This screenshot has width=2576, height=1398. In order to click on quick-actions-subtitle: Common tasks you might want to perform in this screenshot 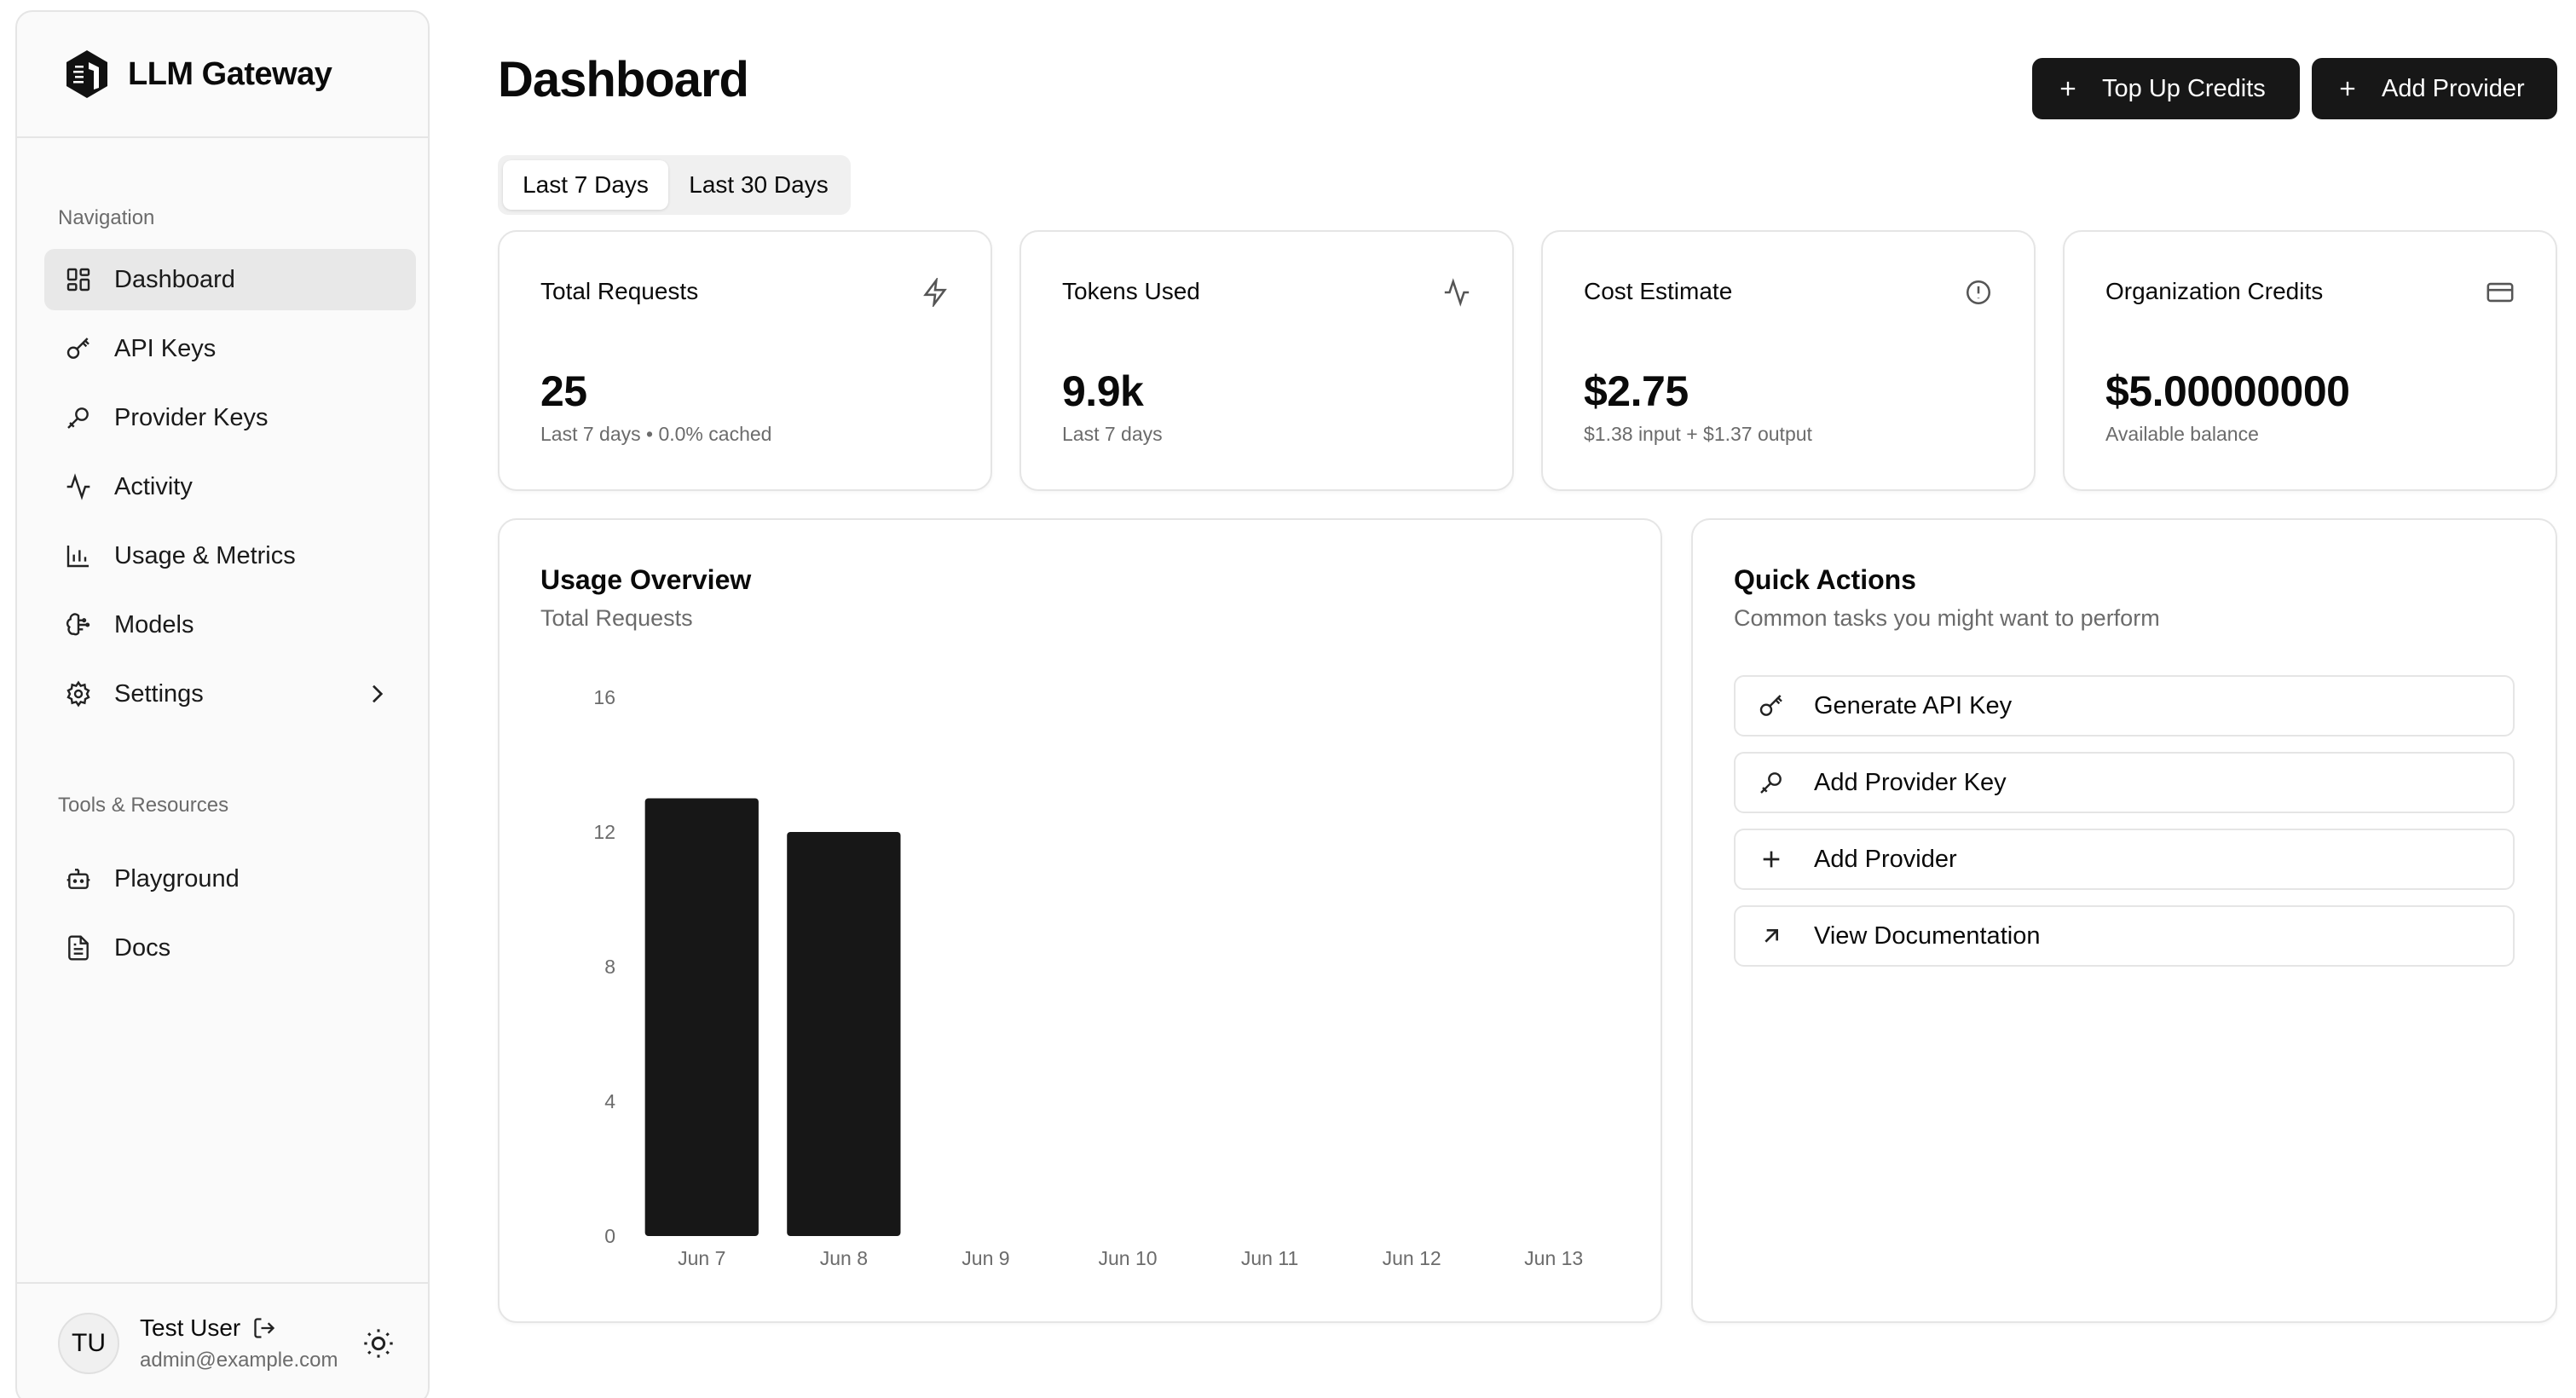, I will do `click(1947, 618)`.